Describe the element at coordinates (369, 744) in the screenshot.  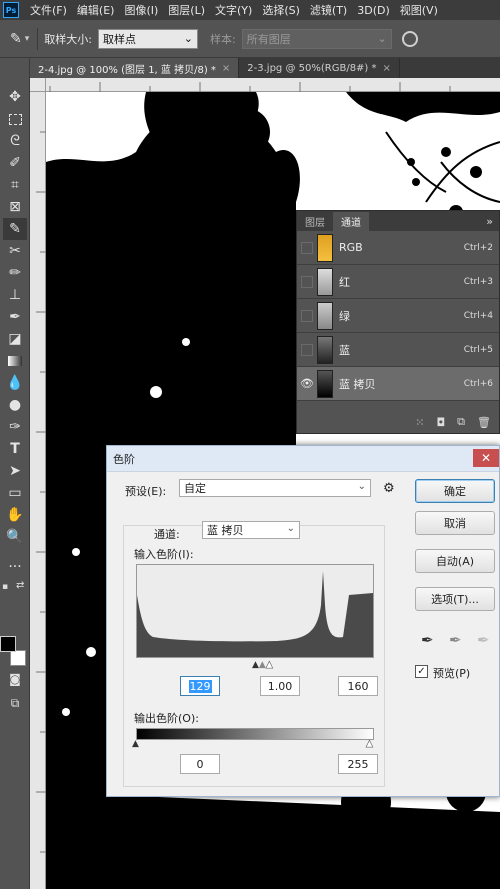
I see `output-white-slider: ▲` at that location.